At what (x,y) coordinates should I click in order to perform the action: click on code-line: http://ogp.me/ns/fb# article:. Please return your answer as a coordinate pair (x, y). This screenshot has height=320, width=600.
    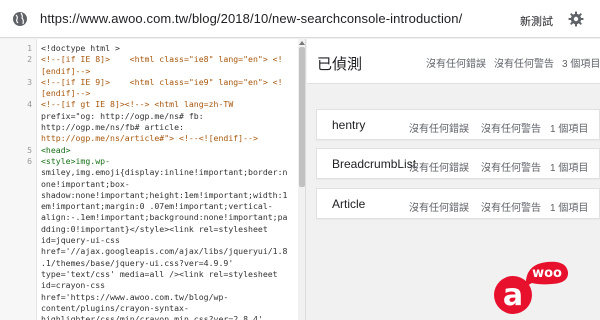
    Looking at the image, I should click on (150, 127).